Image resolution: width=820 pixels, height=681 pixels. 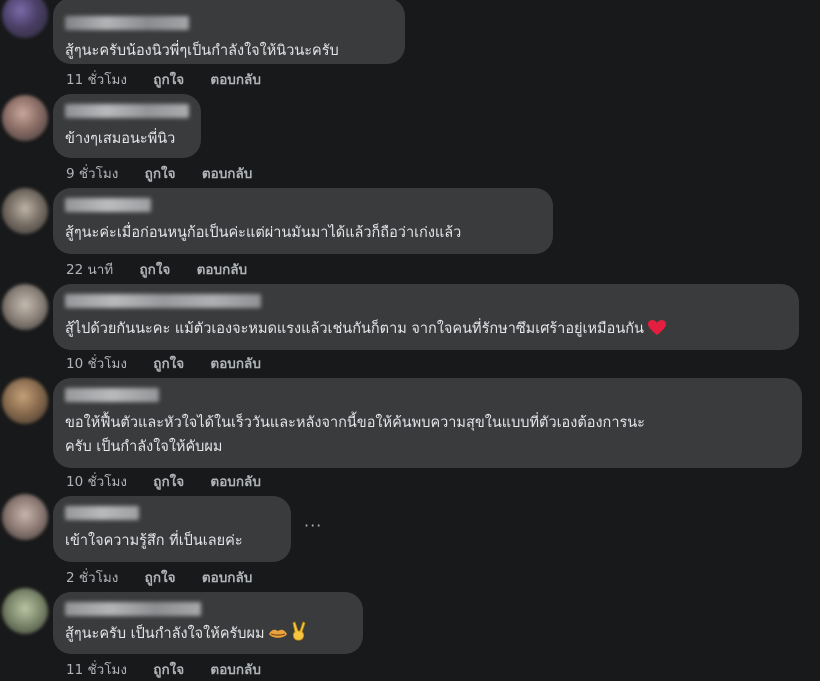 What do you see at coordinates (656, 327) in the screenshot?
I see `heart-emoji-icon` at bounding box center [656, 327].